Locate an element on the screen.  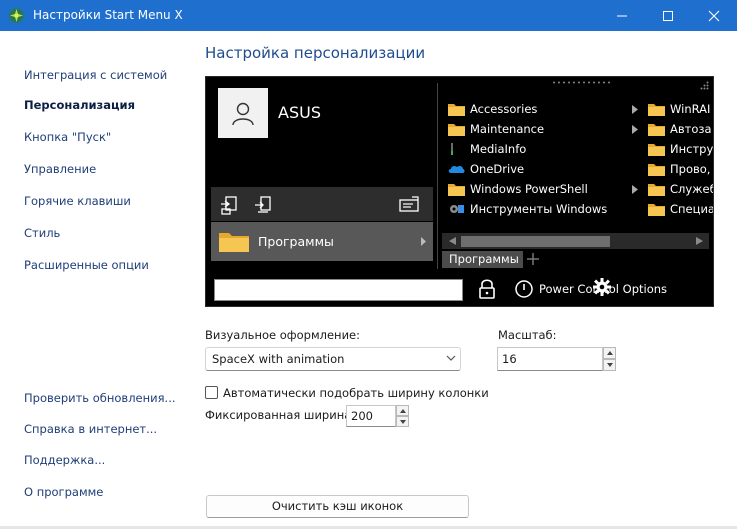
power-icon is located at coordinates (524, 289).